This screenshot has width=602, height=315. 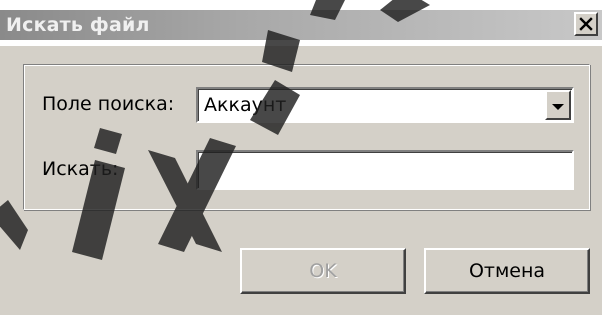 What do you see at coordinates (323, 271) in the screenshot?
I see `ok-button: OK` at bounding box center [323, 271].